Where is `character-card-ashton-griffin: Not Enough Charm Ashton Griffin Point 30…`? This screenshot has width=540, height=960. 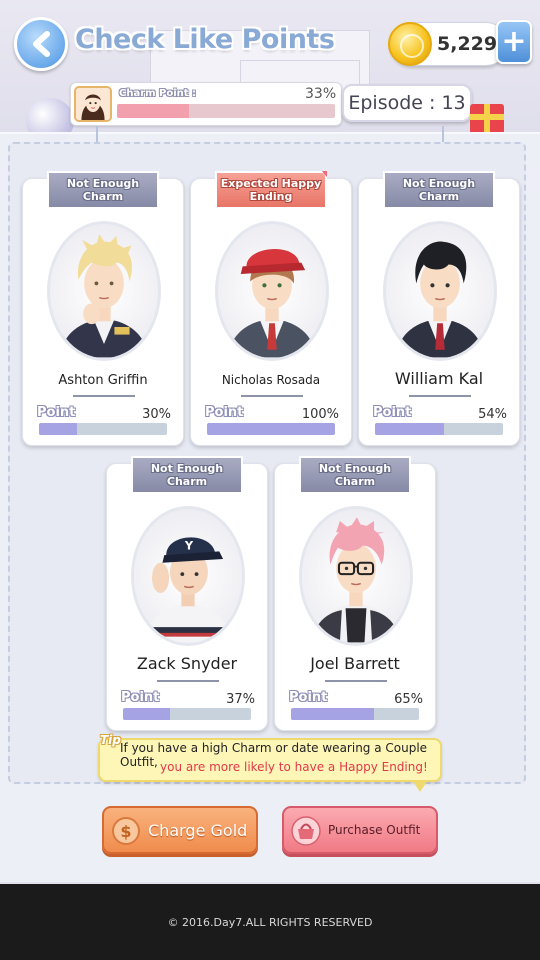 character-card-ashton-griffin: Not Enough Charm Ashton Griffin Point 30… is located at coordinates (103, 308).